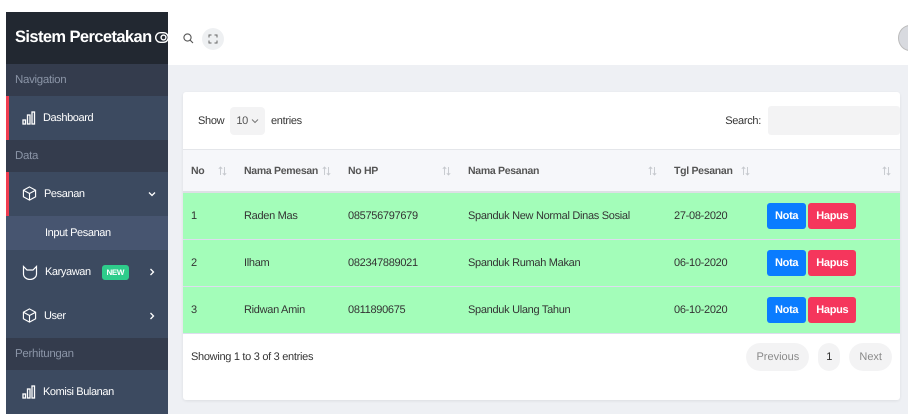 The width and height of the screenshot is (908, 414). What do you see at coordinates (400, 216) in the screenshot?
I see `table-cell: 085756797679` at bounding box center [400, 216].